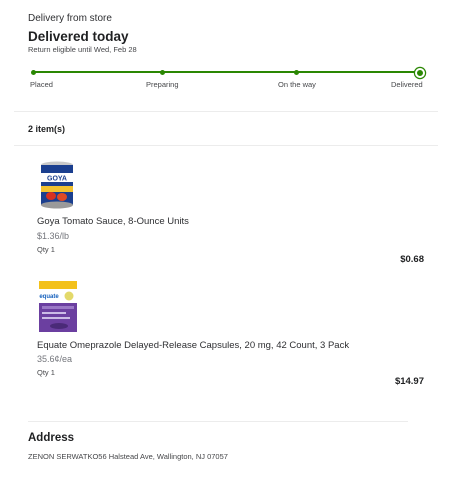 The width and height of the screenshot is (466, 500). I want to click on step-label-delivered: Delivered, so click(407, 84).